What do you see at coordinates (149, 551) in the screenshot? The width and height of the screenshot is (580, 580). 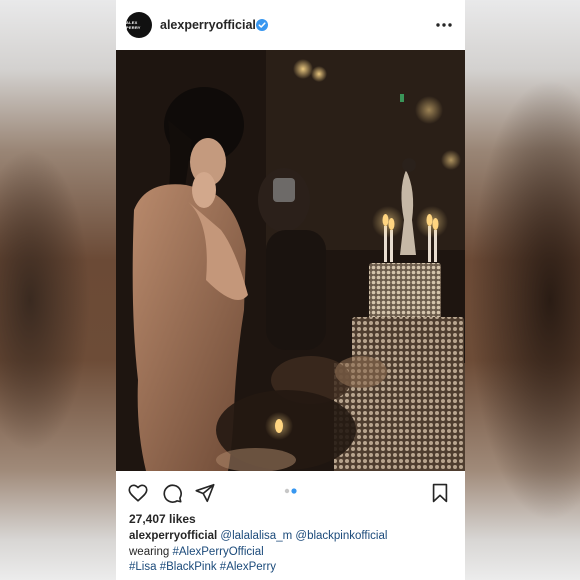 I see `caption-text: wearing` at bounding box center [149, 551].